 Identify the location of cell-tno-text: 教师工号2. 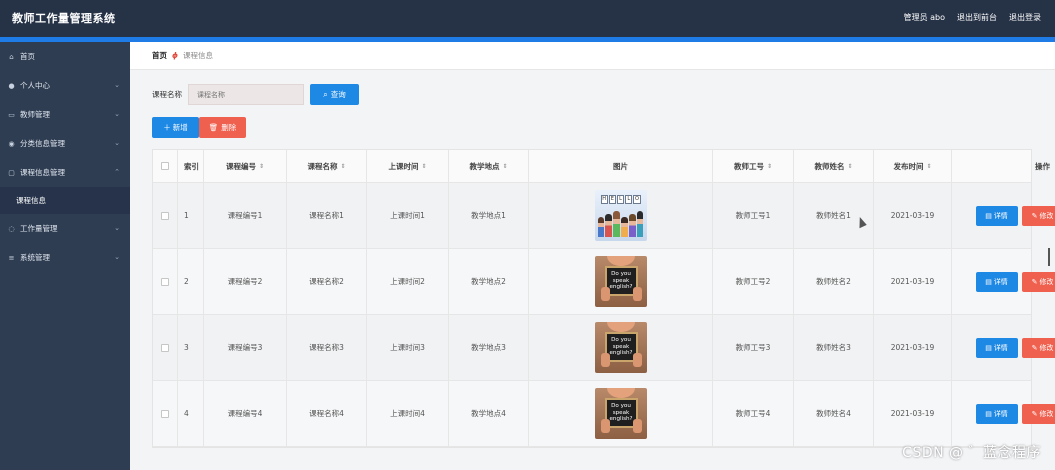
(753, 281).